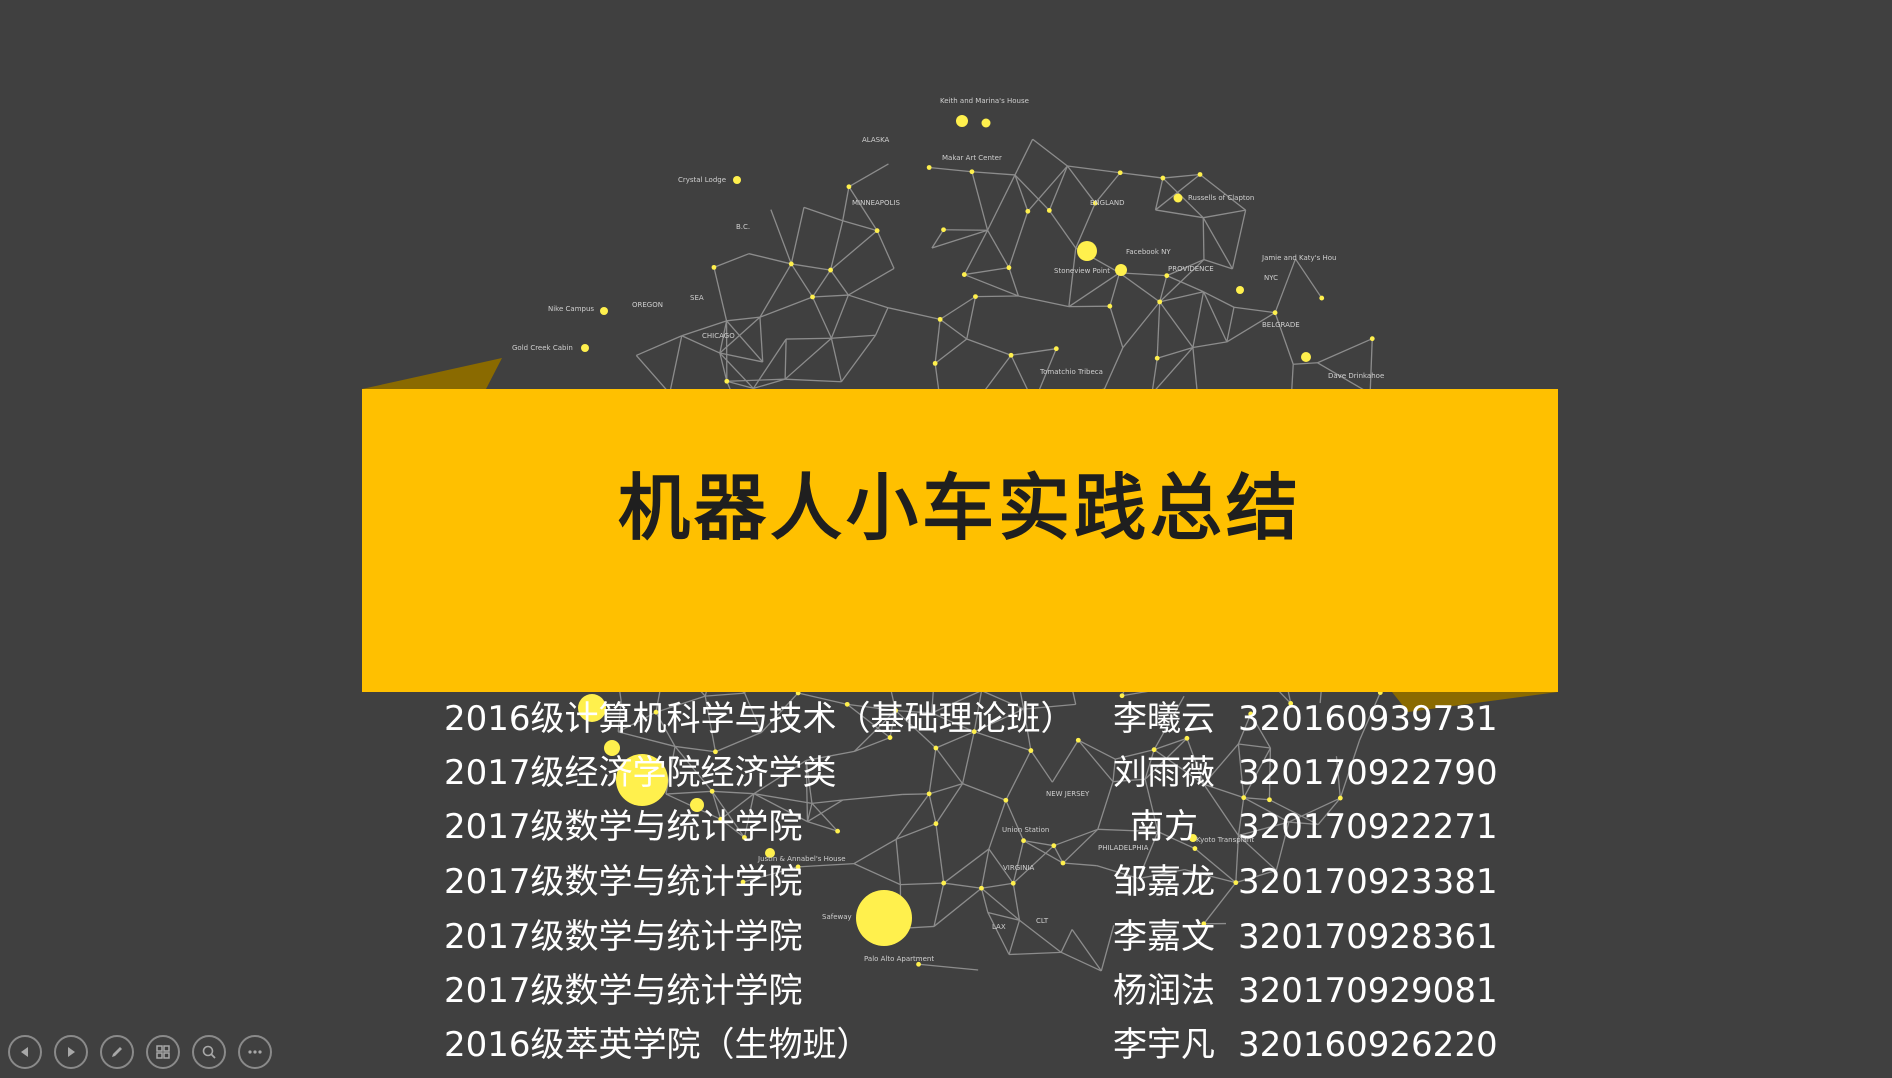 Image resolution: width=1892 pixels, height=1078 pixels. I want to click on member-row: 2017级数学与统计学院 杨润法 320170929081, so click(971, 991).